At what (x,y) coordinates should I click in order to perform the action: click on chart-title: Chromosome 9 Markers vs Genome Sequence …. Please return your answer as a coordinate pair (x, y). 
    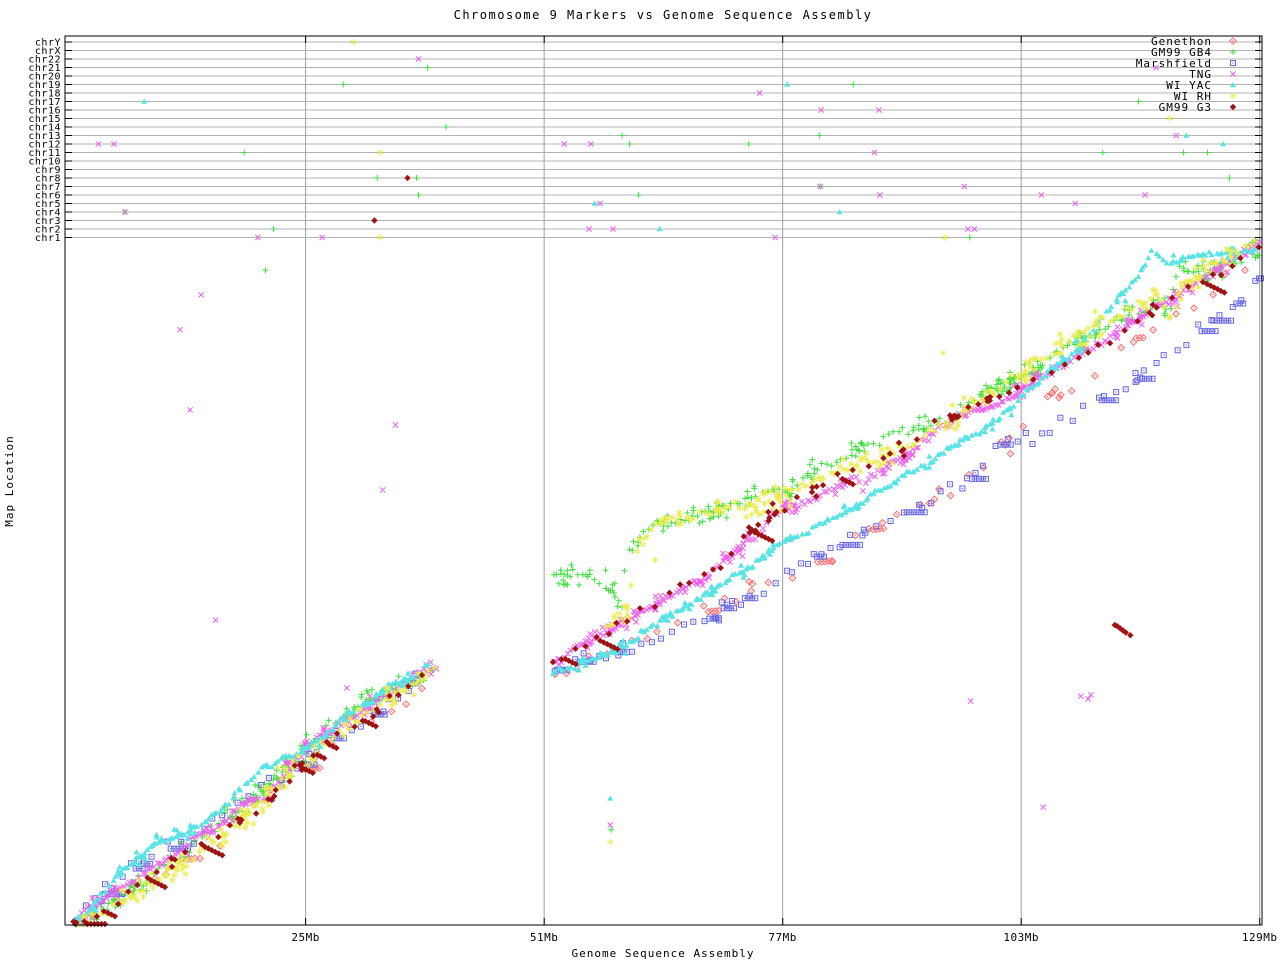
    Looking at the image, I should click on (663, 15).